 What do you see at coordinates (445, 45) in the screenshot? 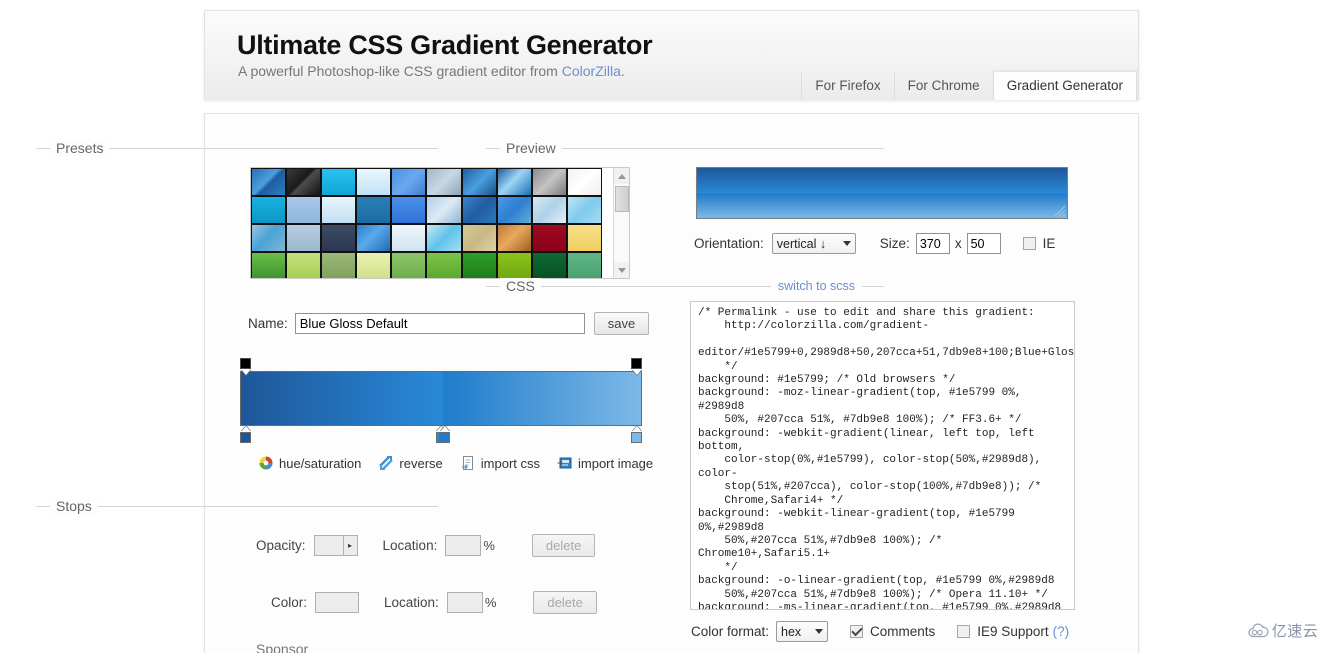
I see `page-title: Ultimate CSS Gradient Generator` at bounding box center [445, 45].